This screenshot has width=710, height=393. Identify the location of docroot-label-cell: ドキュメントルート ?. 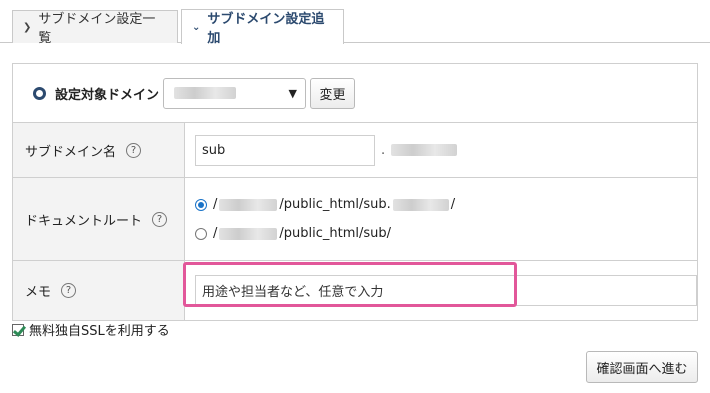
(99, 219).